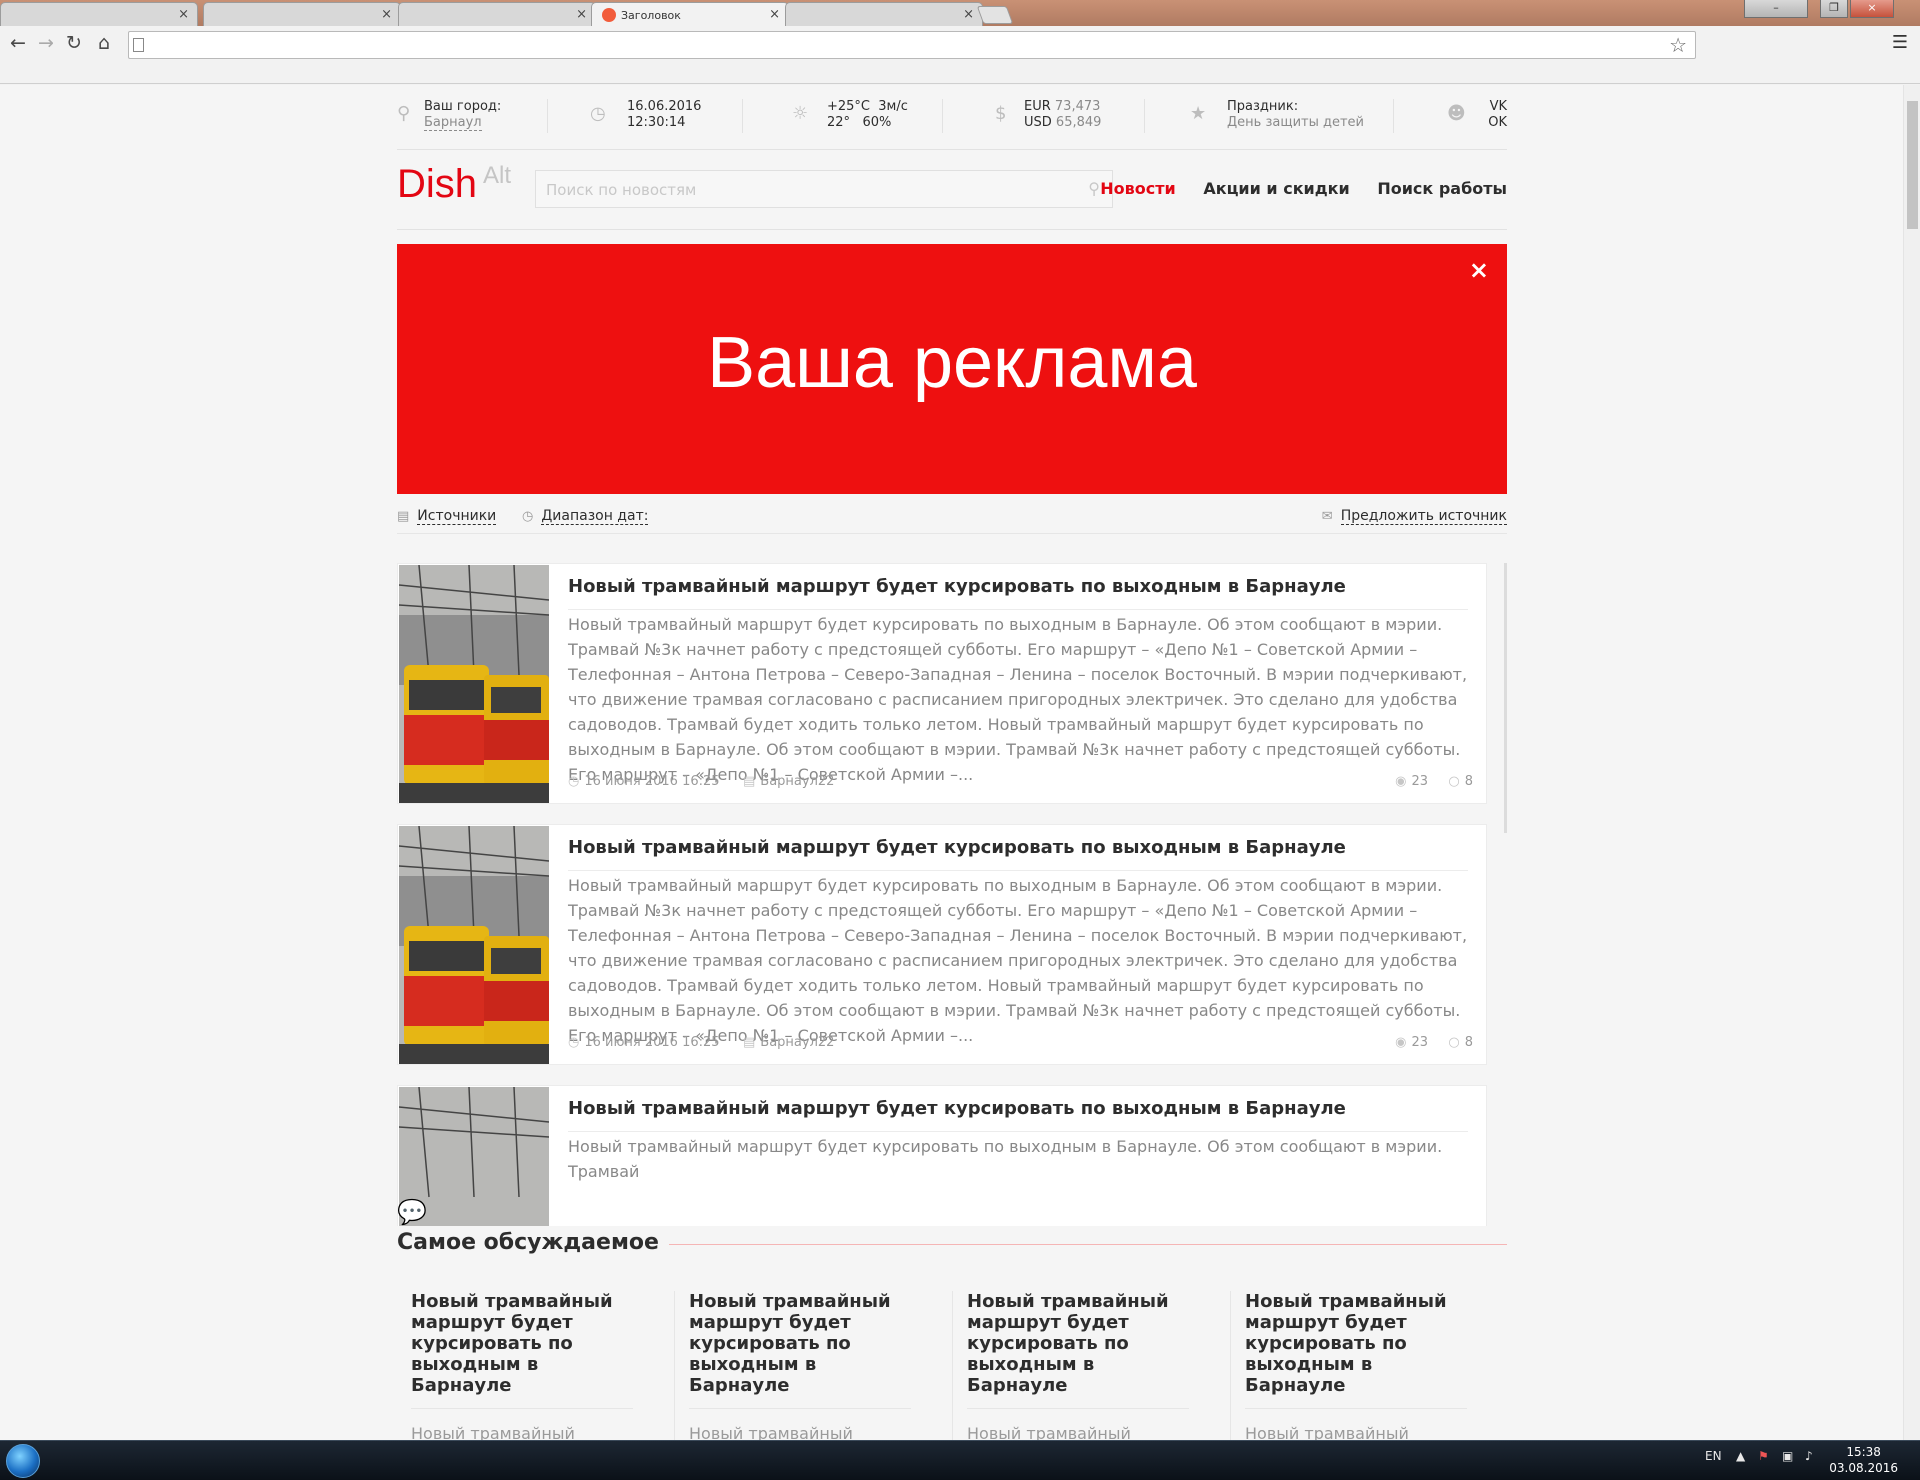 The image size is (1920, 1480). What do you see at coordinates (952, 1228) in the screenshot?
I see `most-discussed-header: 💬 Самое обсуждаемое` at bounding box center [952, 1228].